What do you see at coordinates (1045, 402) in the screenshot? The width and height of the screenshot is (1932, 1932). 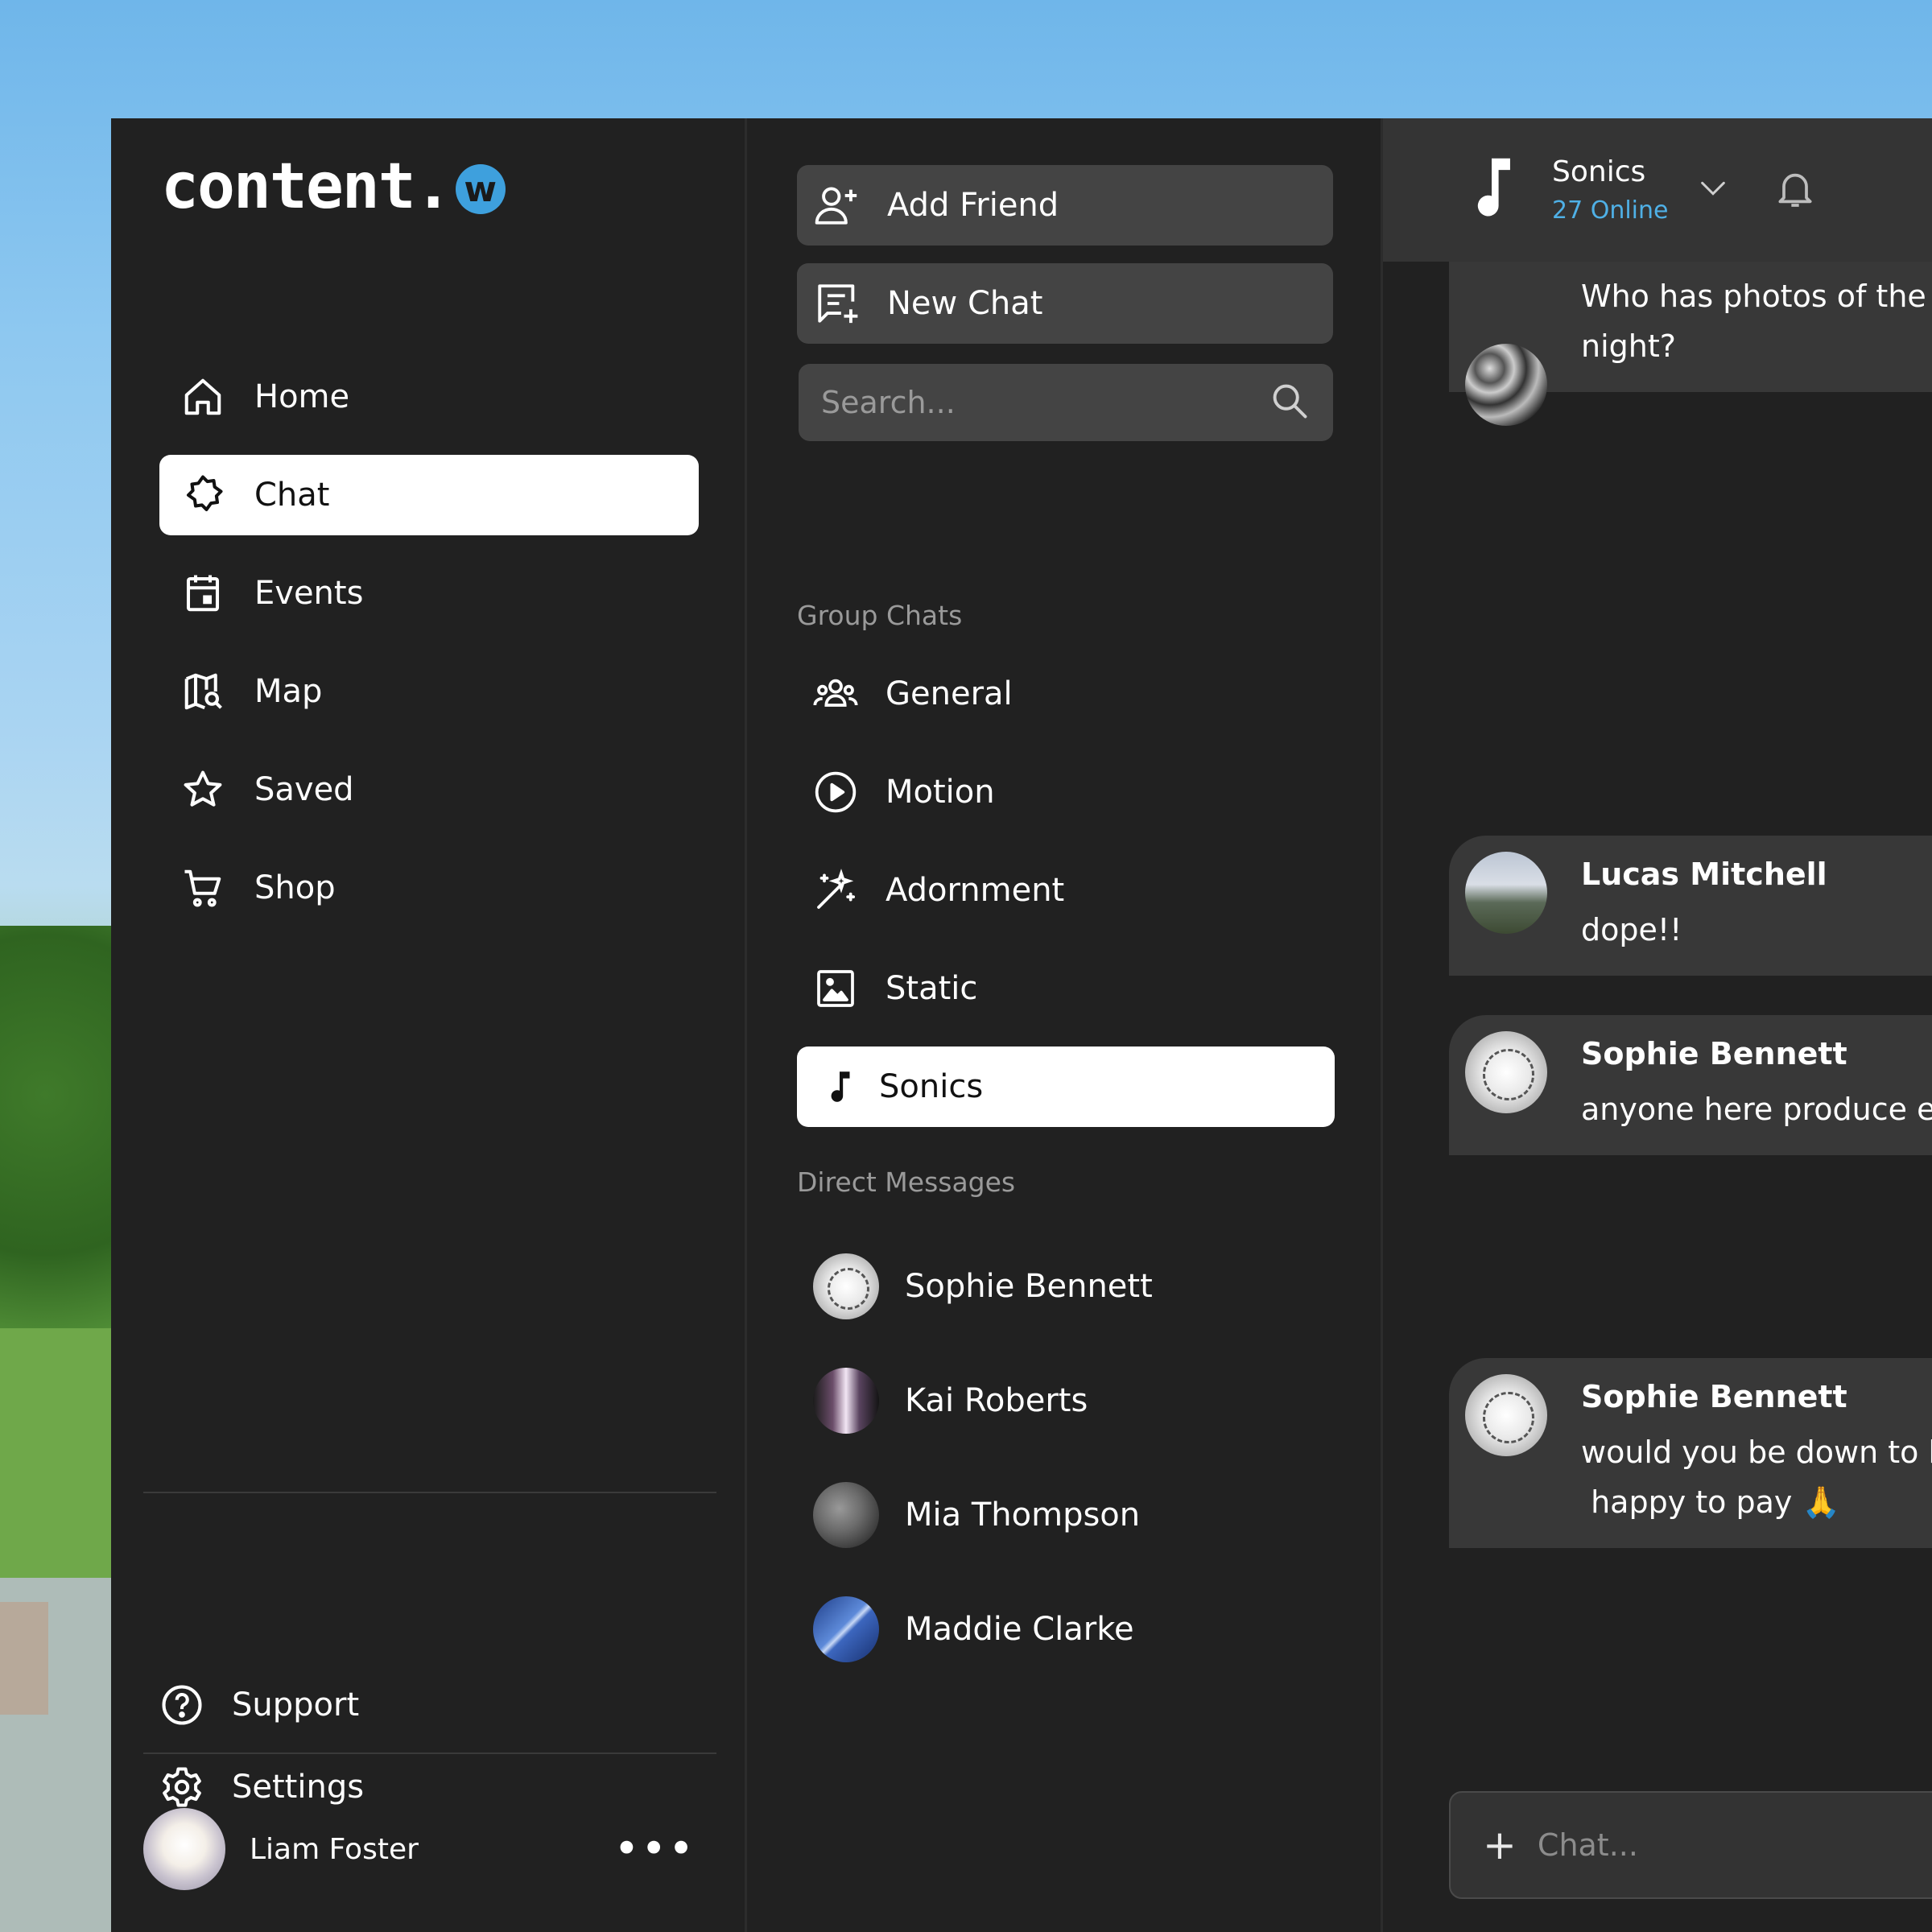 I see `search-input` at bounding box center [1045, 402].